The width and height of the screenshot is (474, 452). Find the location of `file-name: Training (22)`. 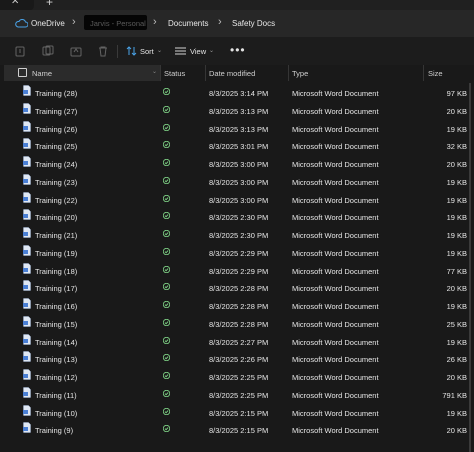

file-name: Training (22) is located at coordinates (56, 200).